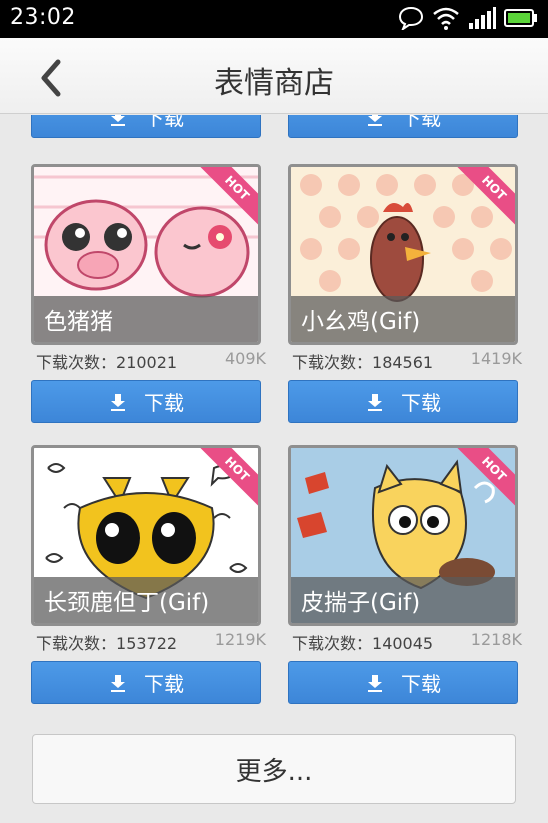 This screenshot has width=548, height=823. I want to click on file-size: 1218K, so click(496, 639).